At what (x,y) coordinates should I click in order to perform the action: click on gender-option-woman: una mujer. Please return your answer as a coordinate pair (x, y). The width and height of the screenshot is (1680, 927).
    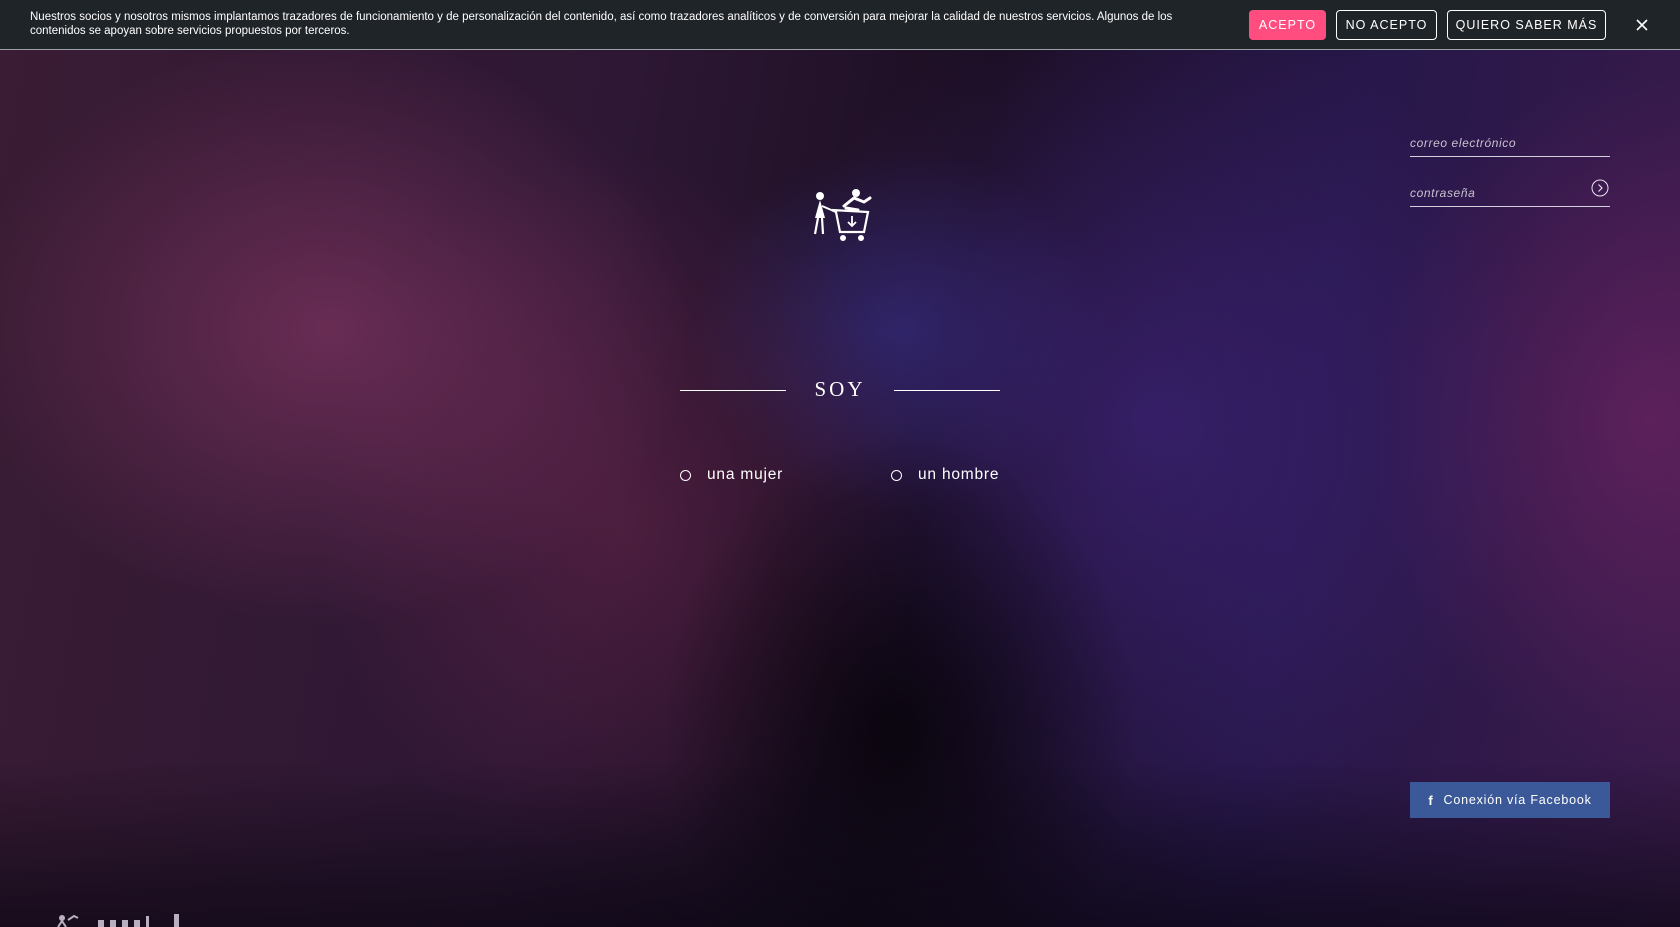
    Looking at the image, I should click on (731, 475).